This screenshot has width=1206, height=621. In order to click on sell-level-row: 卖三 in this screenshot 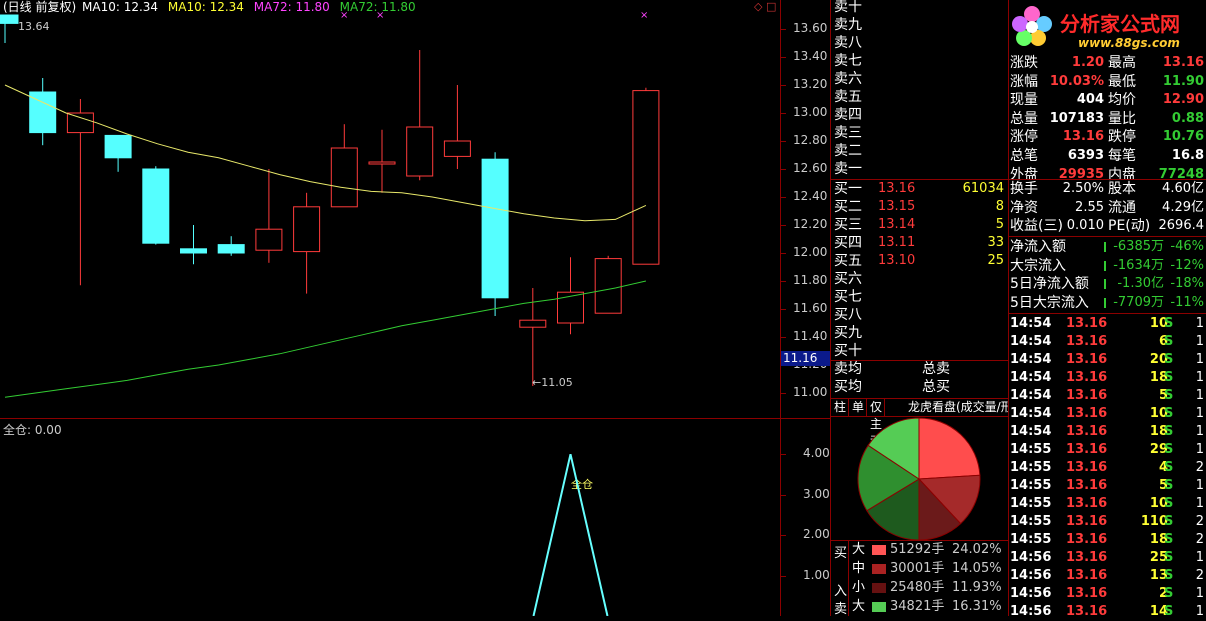, I will do `click(920, 133)`.